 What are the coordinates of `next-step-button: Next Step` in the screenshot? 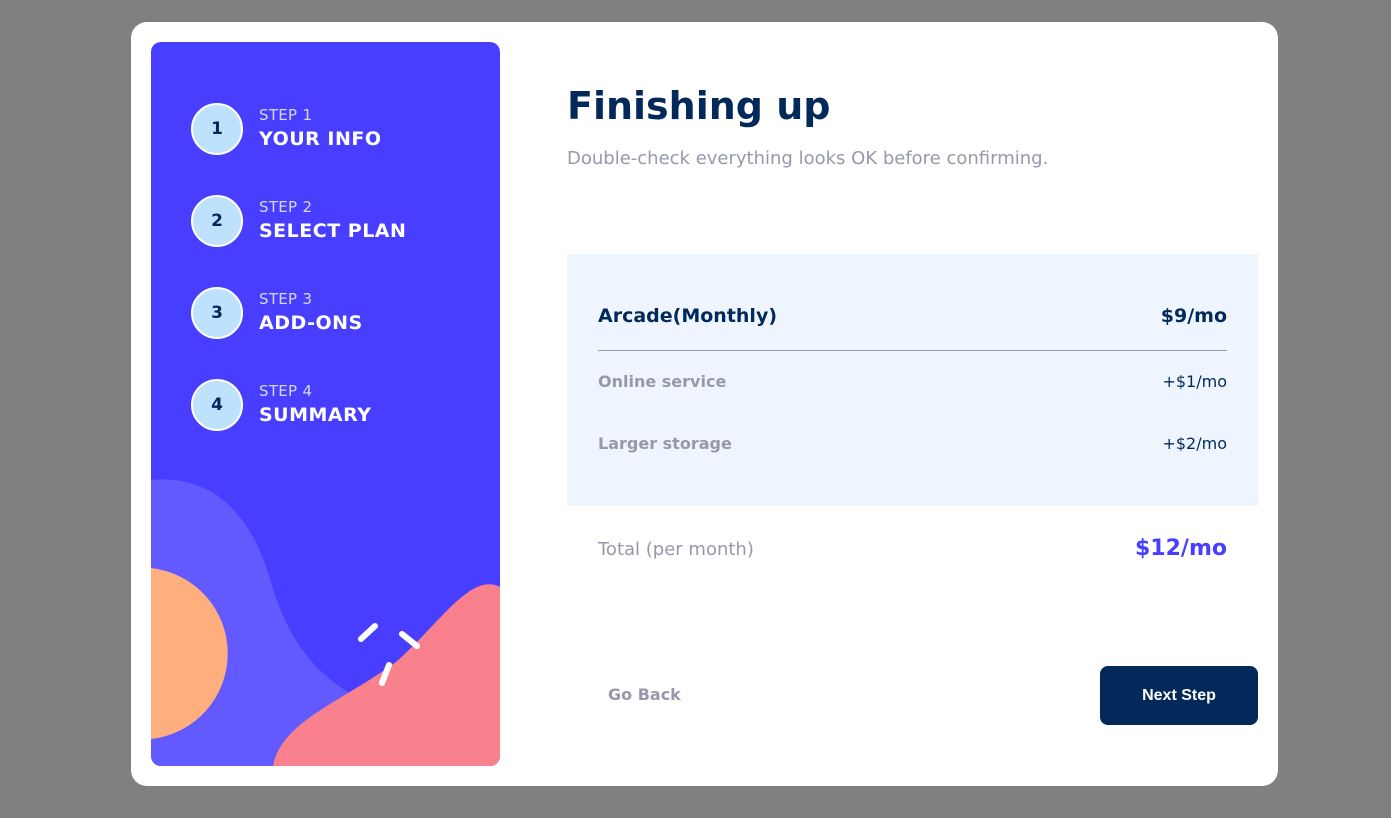 It's located at (1179, 695).